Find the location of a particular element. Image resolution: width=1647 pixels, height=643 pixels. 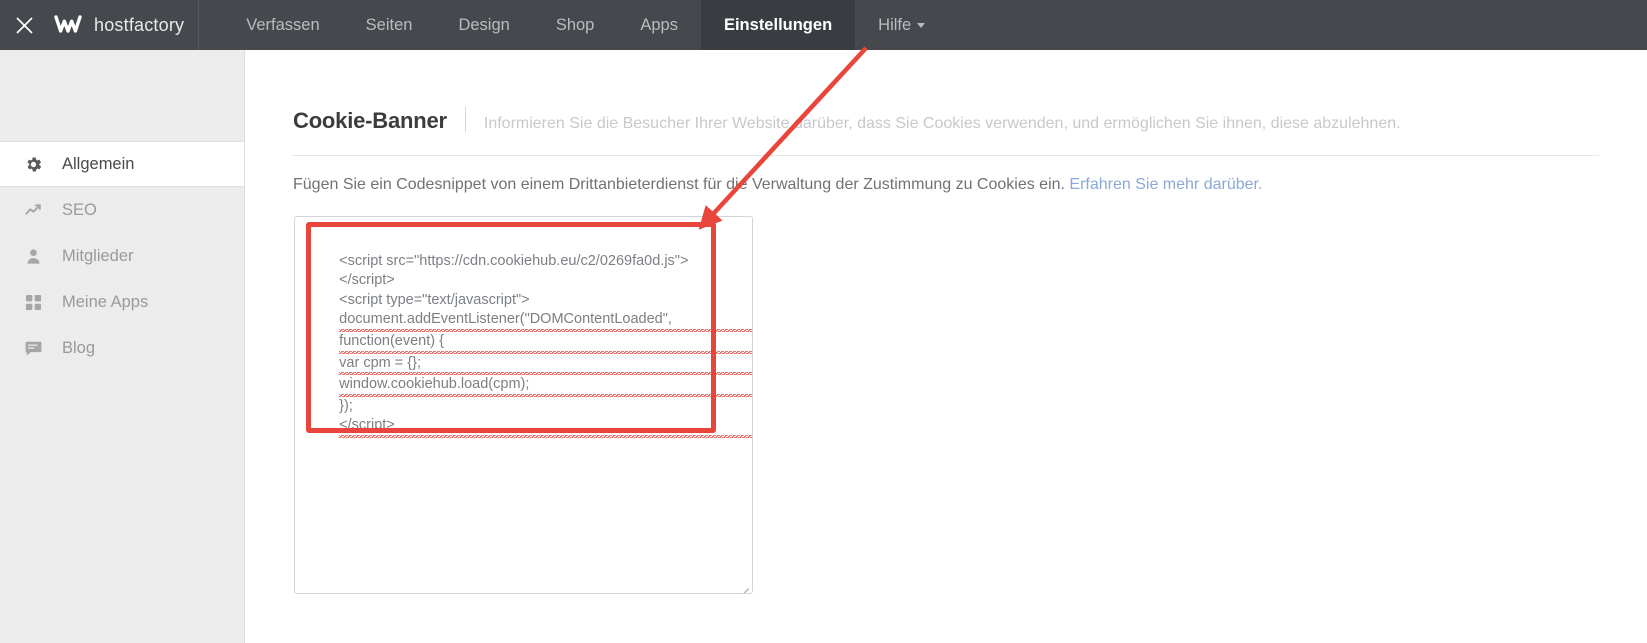

sidebar-item-blog: Blog is located at coordinates (122, 348).